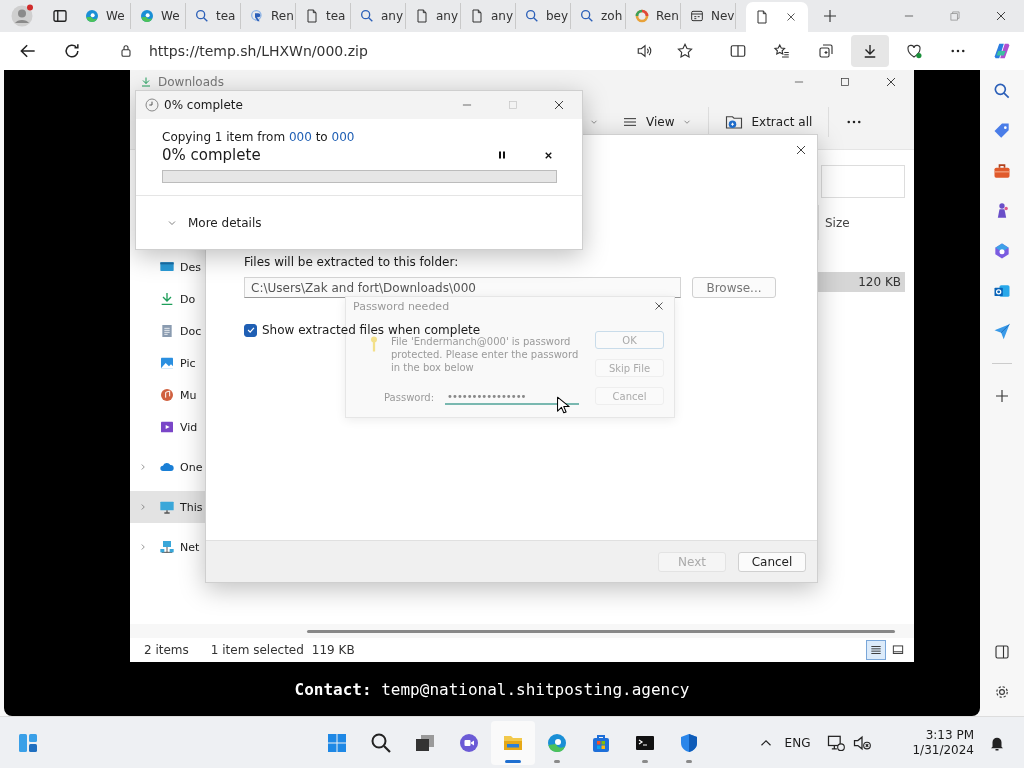 The height and width of the screenshot is (768, 1024). What do you see at coordinates (492, 689) in the screenshot?
I see `contact-text: Contact: temp@national.shitposting.agency` at bounding box center [492, 689].